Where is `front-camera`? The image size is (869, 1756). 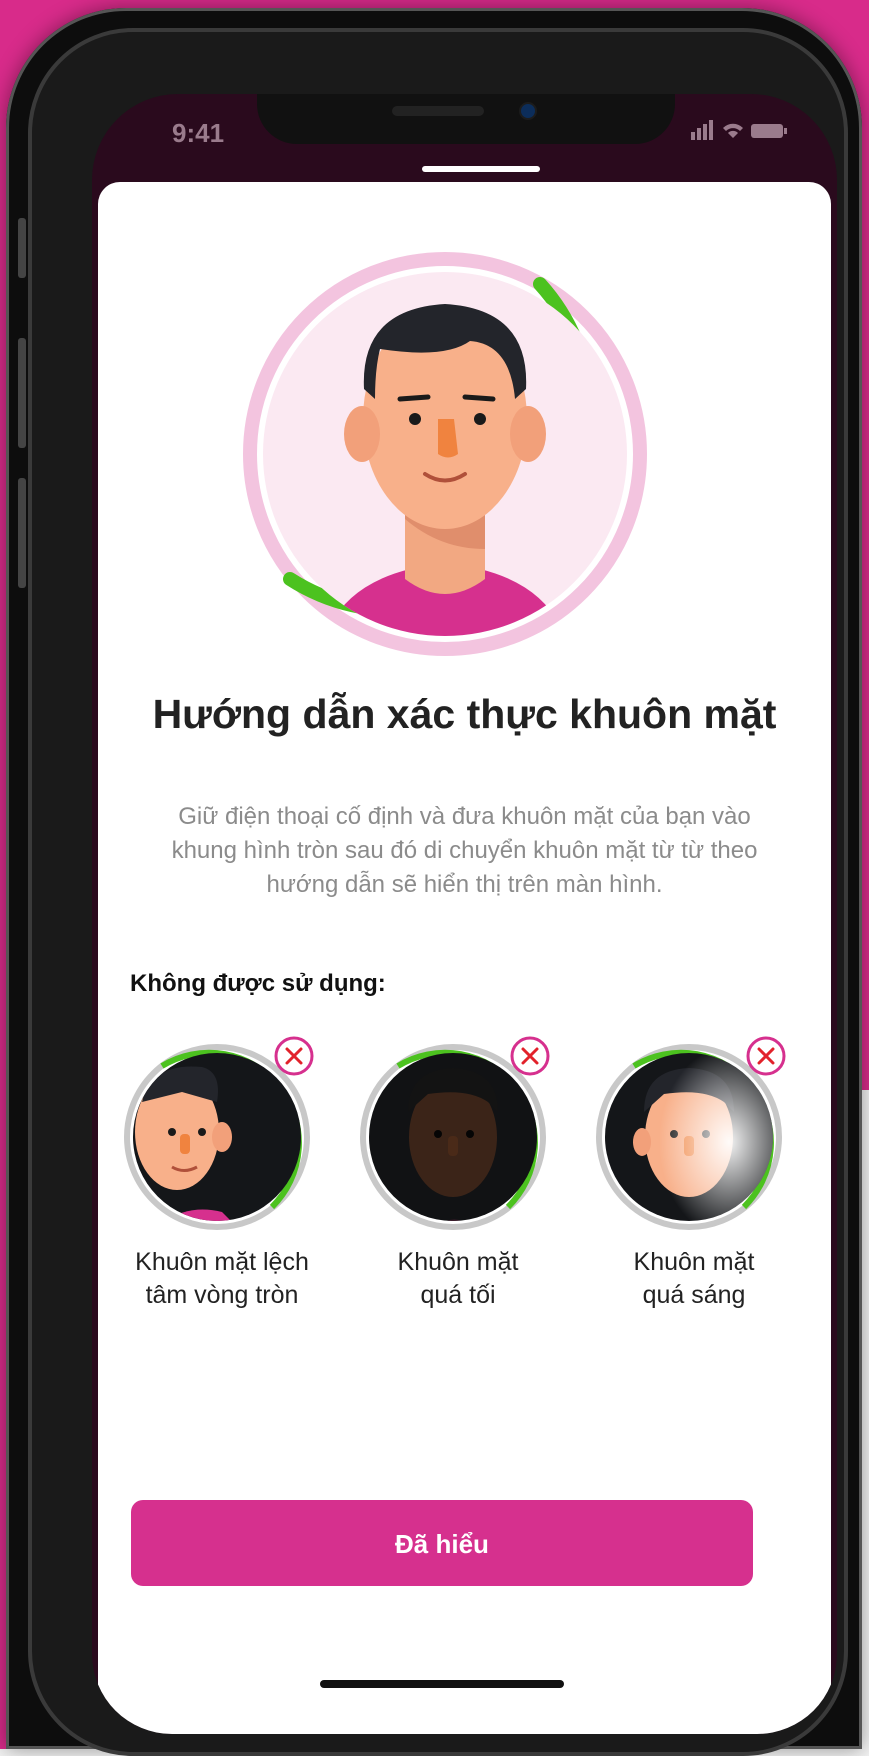
front-camera is located at coordinates (528, 111).